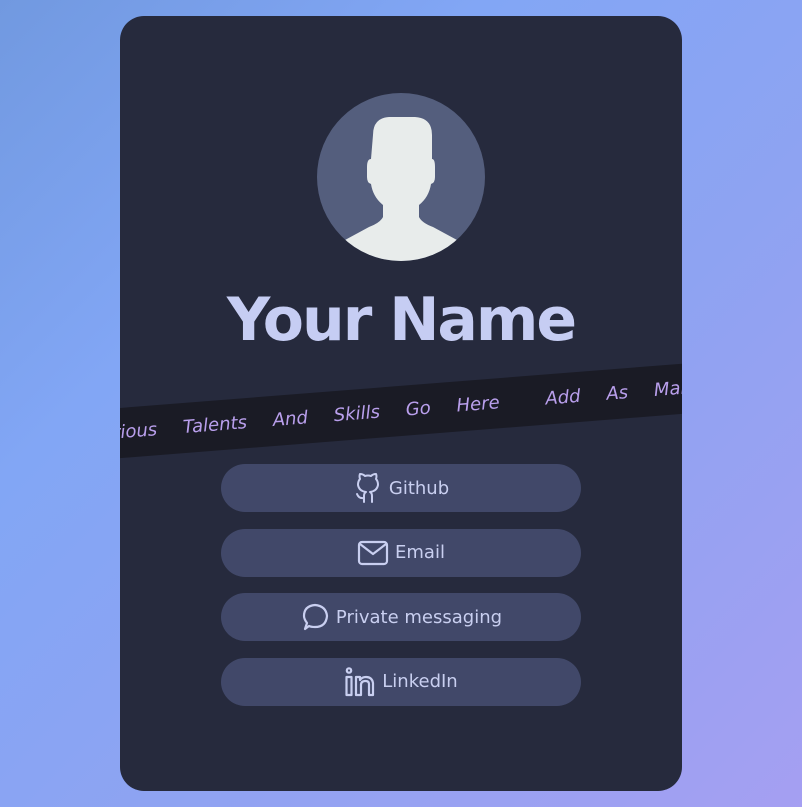  What do you see at coordinates (617, 393) in the screenshot?
I see `ticker-word: As` at bounding box center [617, 393].